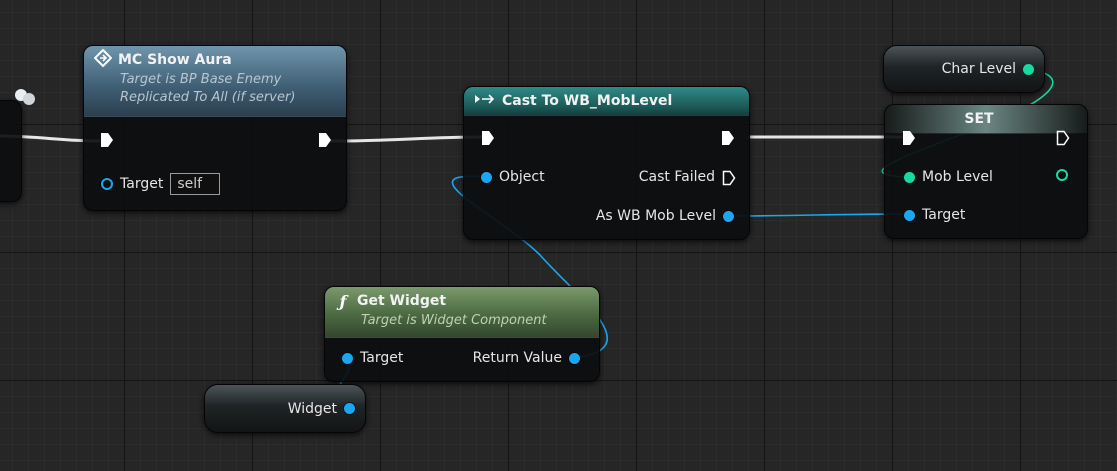 The height and width of the screenshot is (471, 1117). I want to click on char-level-pin-row: Char Level, so click(988, 69).